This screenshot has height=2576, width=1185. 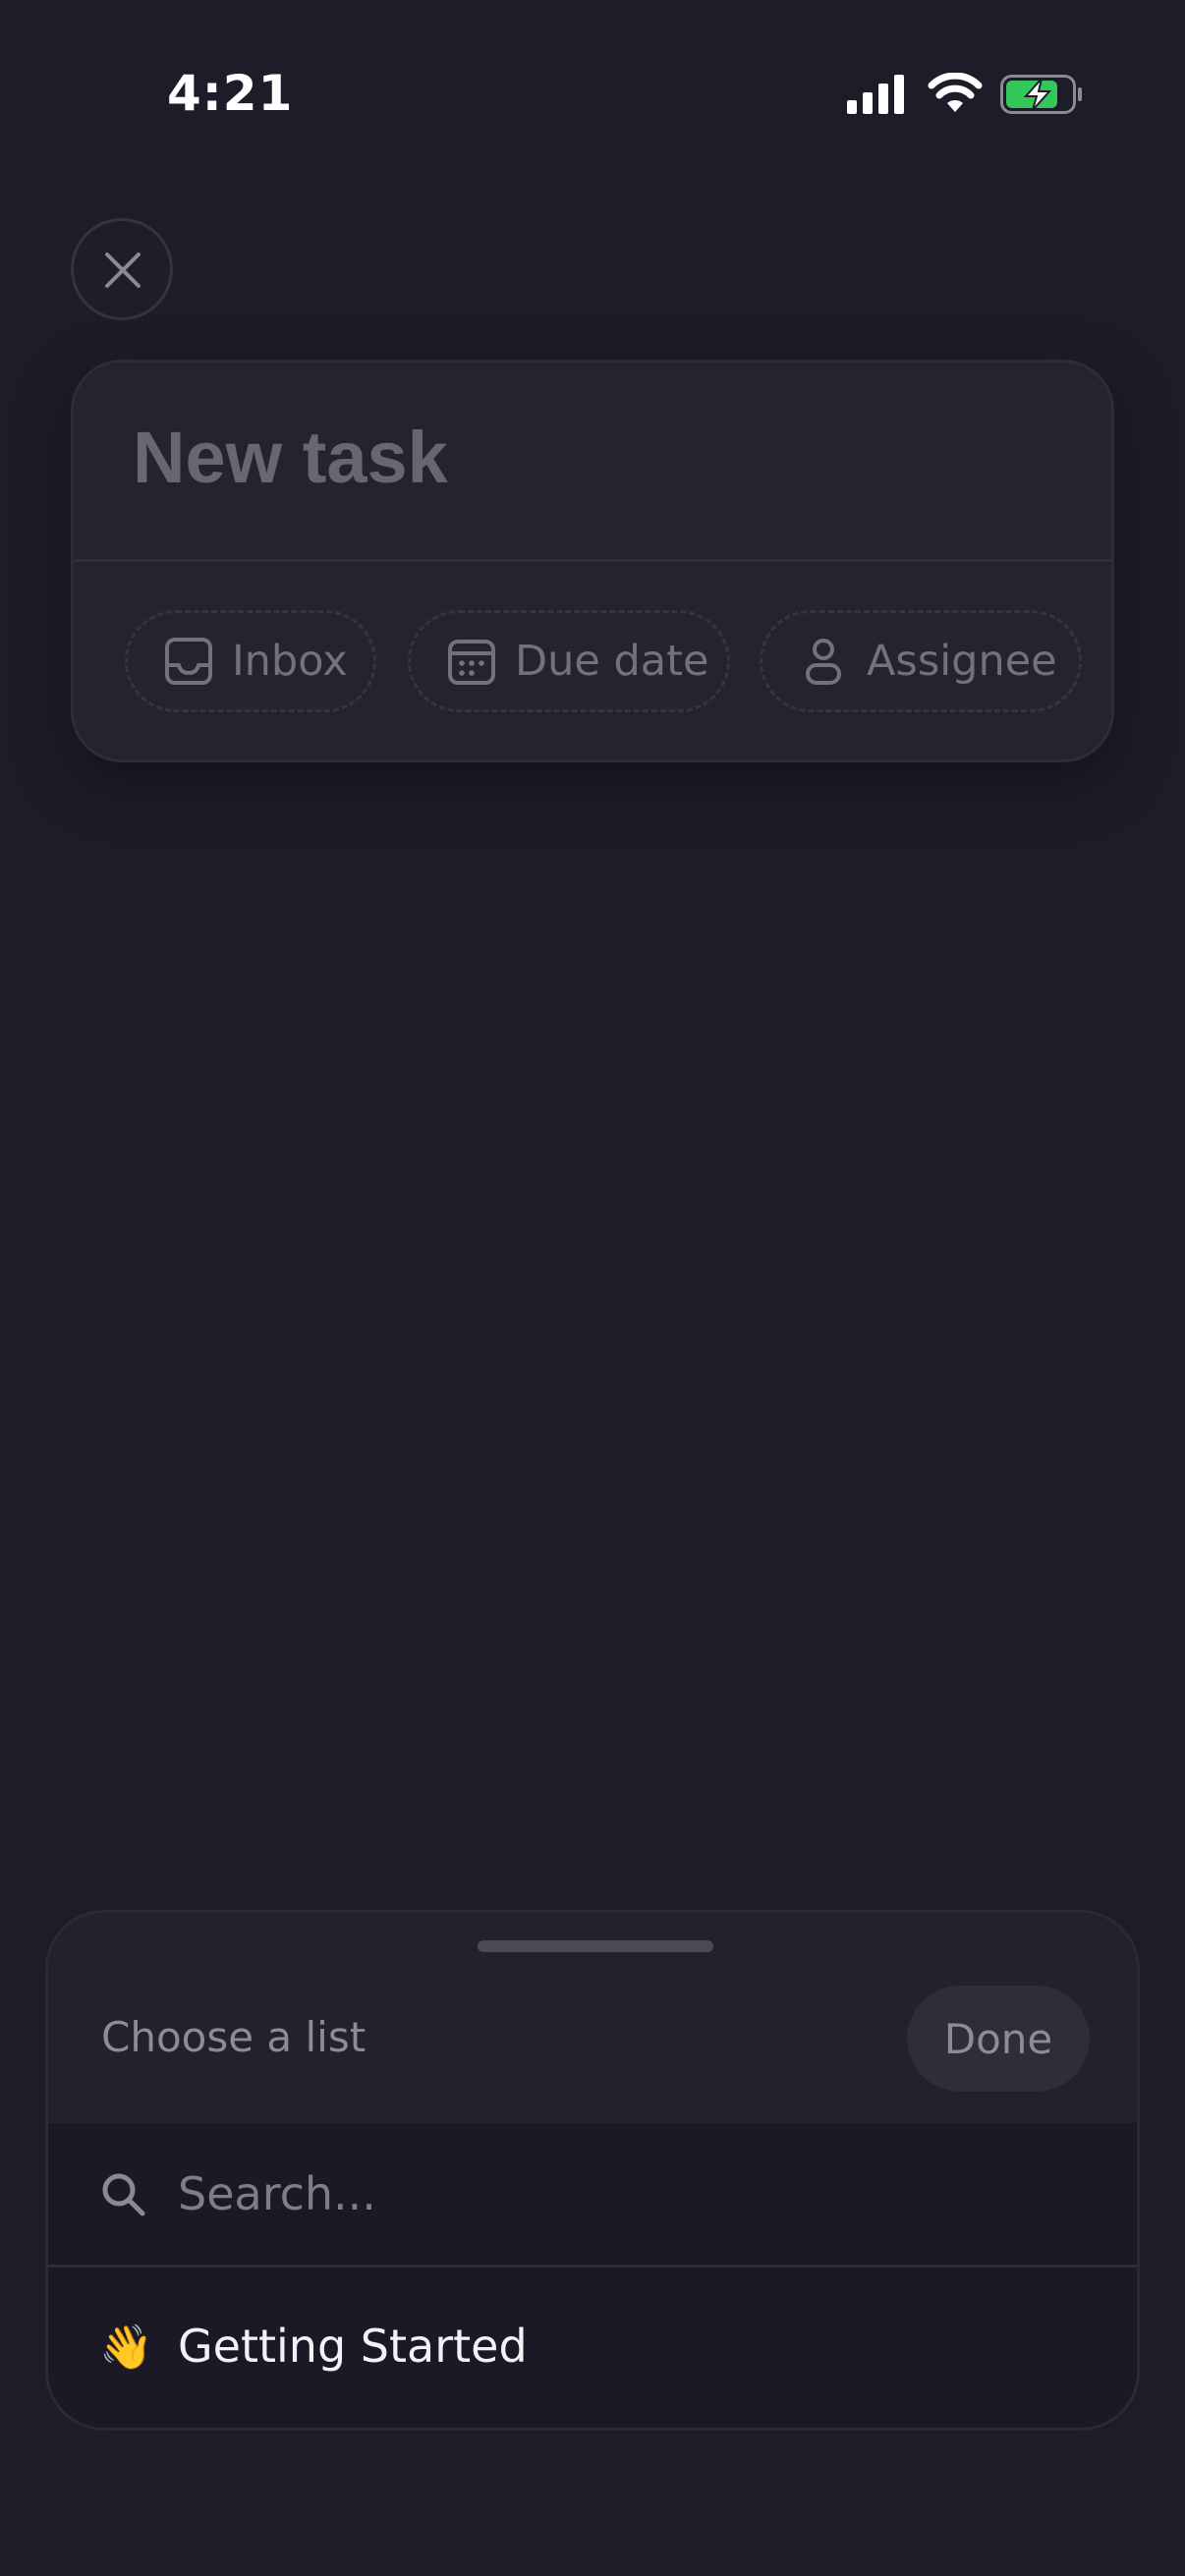 What do you see at coordinates (592, 2348) in the screenshot?
I see `list-item: 👋 Getting Started` at bounding box center [592, 2348].